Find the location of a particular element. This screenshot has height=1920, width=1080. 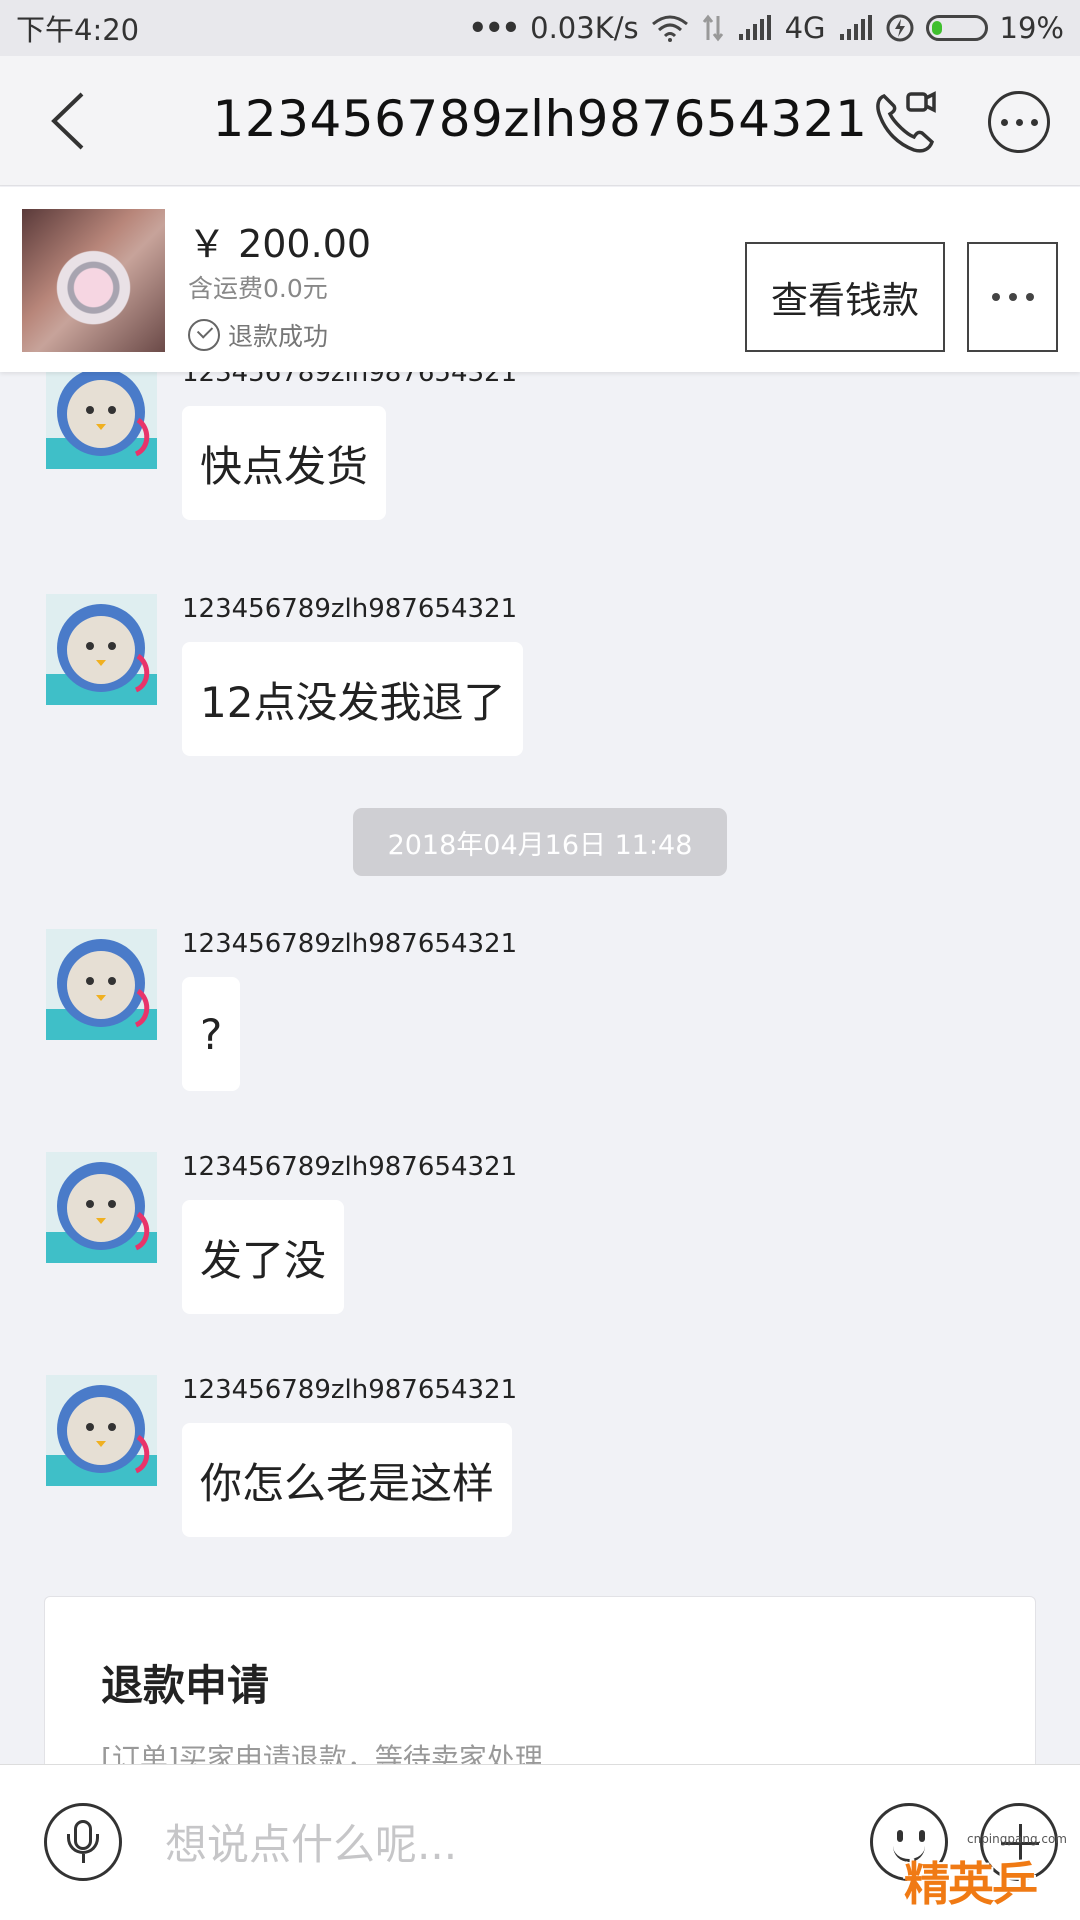

refund-description: [订单]买家申请退款，等待卖家处理 is located at coordinates (322, 1753).